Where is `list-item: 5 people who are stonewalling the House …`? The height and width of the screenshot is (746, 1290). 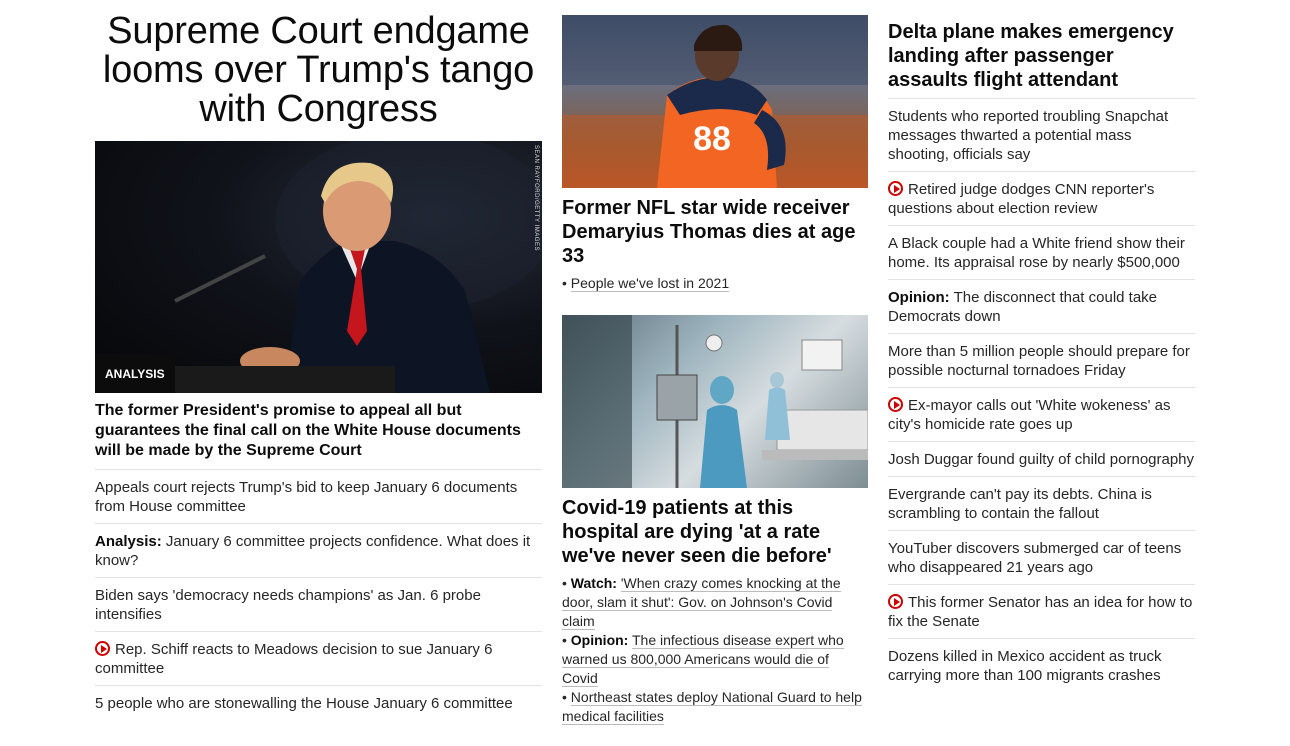 list-item: 5 people who are stonewalling the House … is located at coordinates (318, 703).